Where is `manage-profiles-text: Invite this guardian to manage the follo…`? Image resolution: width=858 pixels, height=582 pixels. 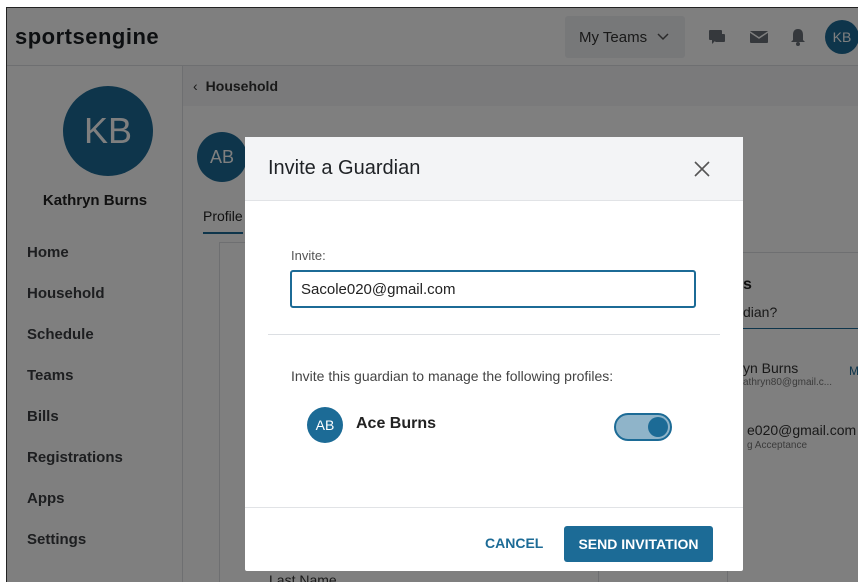
manage-profiles-text: Invite this guardian to manage the follo… is located at coordinates (452, 376).